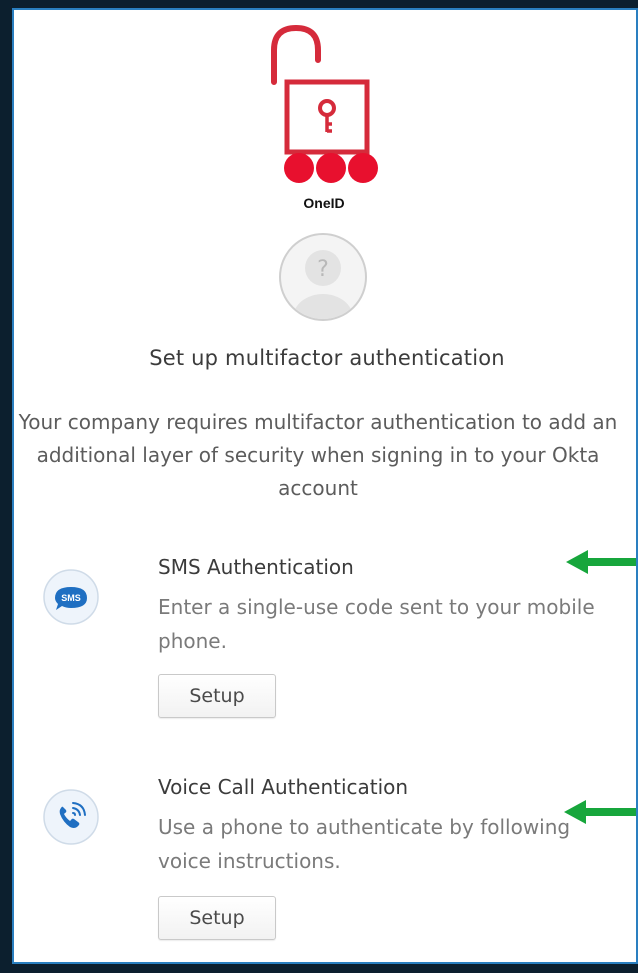 This screenshot has height=973, width=638. What do you see at coordinates (217, 918) in the screenshot?
I see `voice-call-setup-button: Setup` at bounding box center [217, 918].